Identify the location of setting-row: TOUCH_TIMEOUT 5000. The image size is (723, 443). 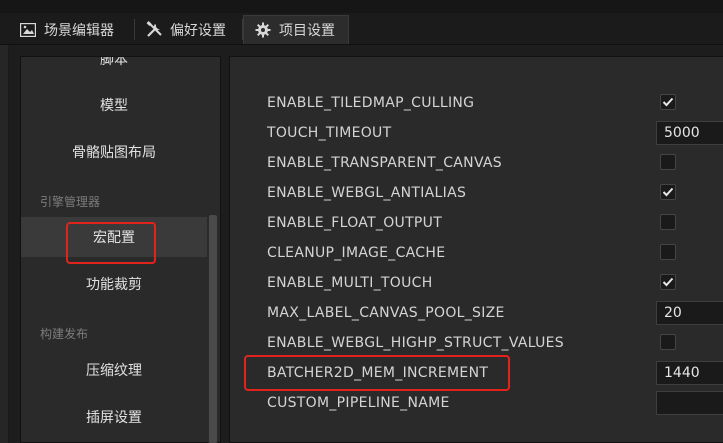
(476, 133).